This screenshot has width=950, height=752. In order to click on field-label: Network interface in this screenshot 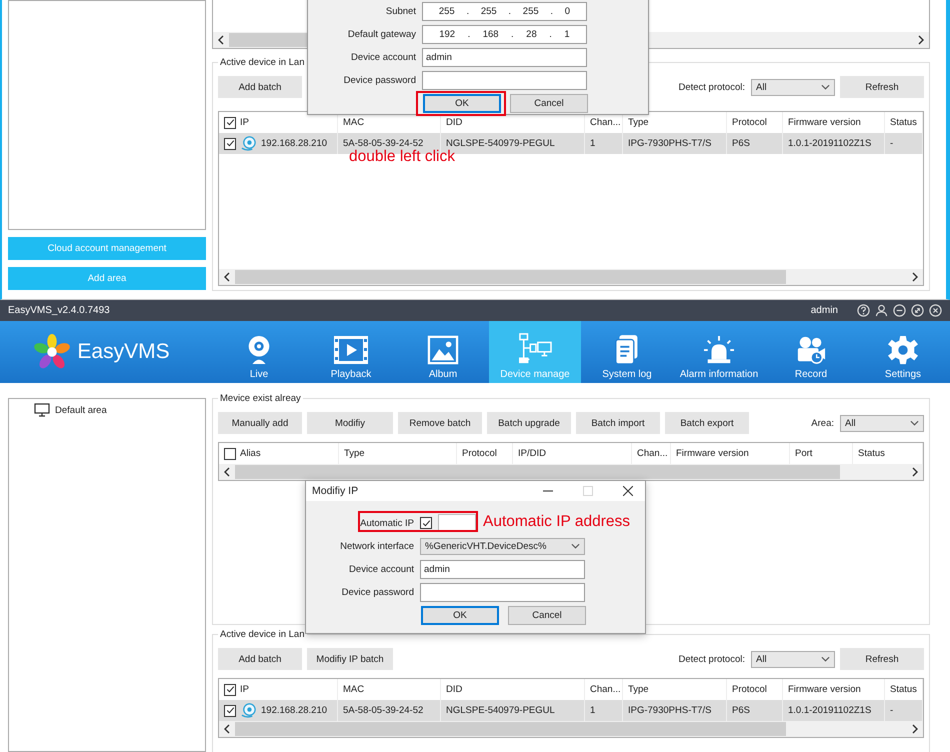, I will do `click(376, 546)`.